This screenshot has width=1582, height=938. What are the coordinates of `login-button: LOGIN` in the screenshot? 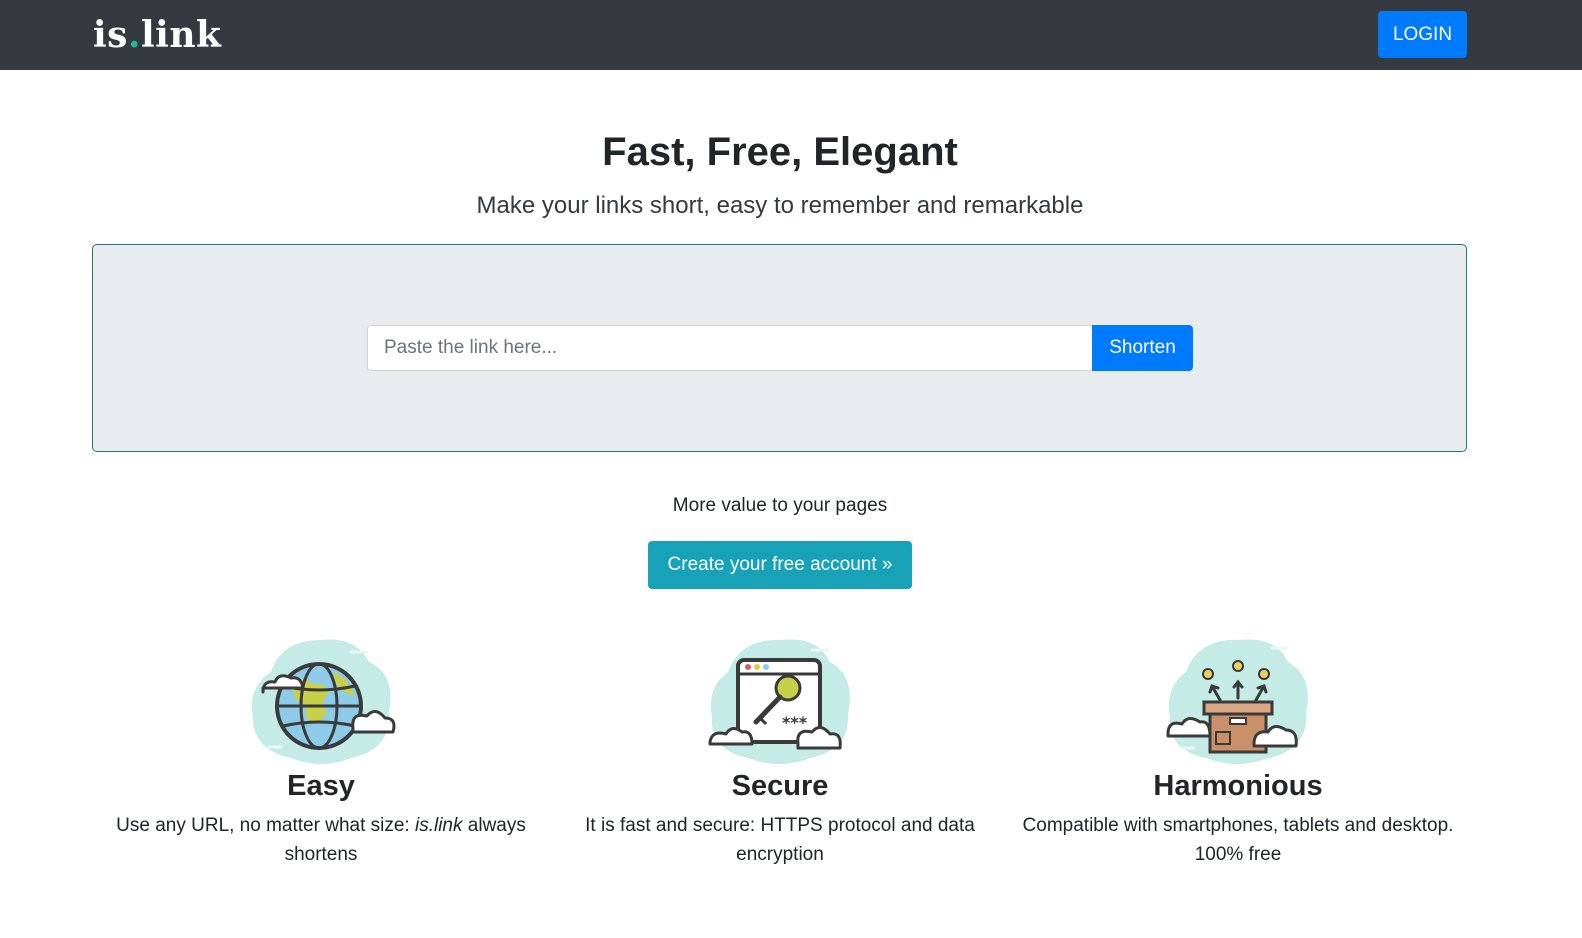 It's located at (1422, 34).